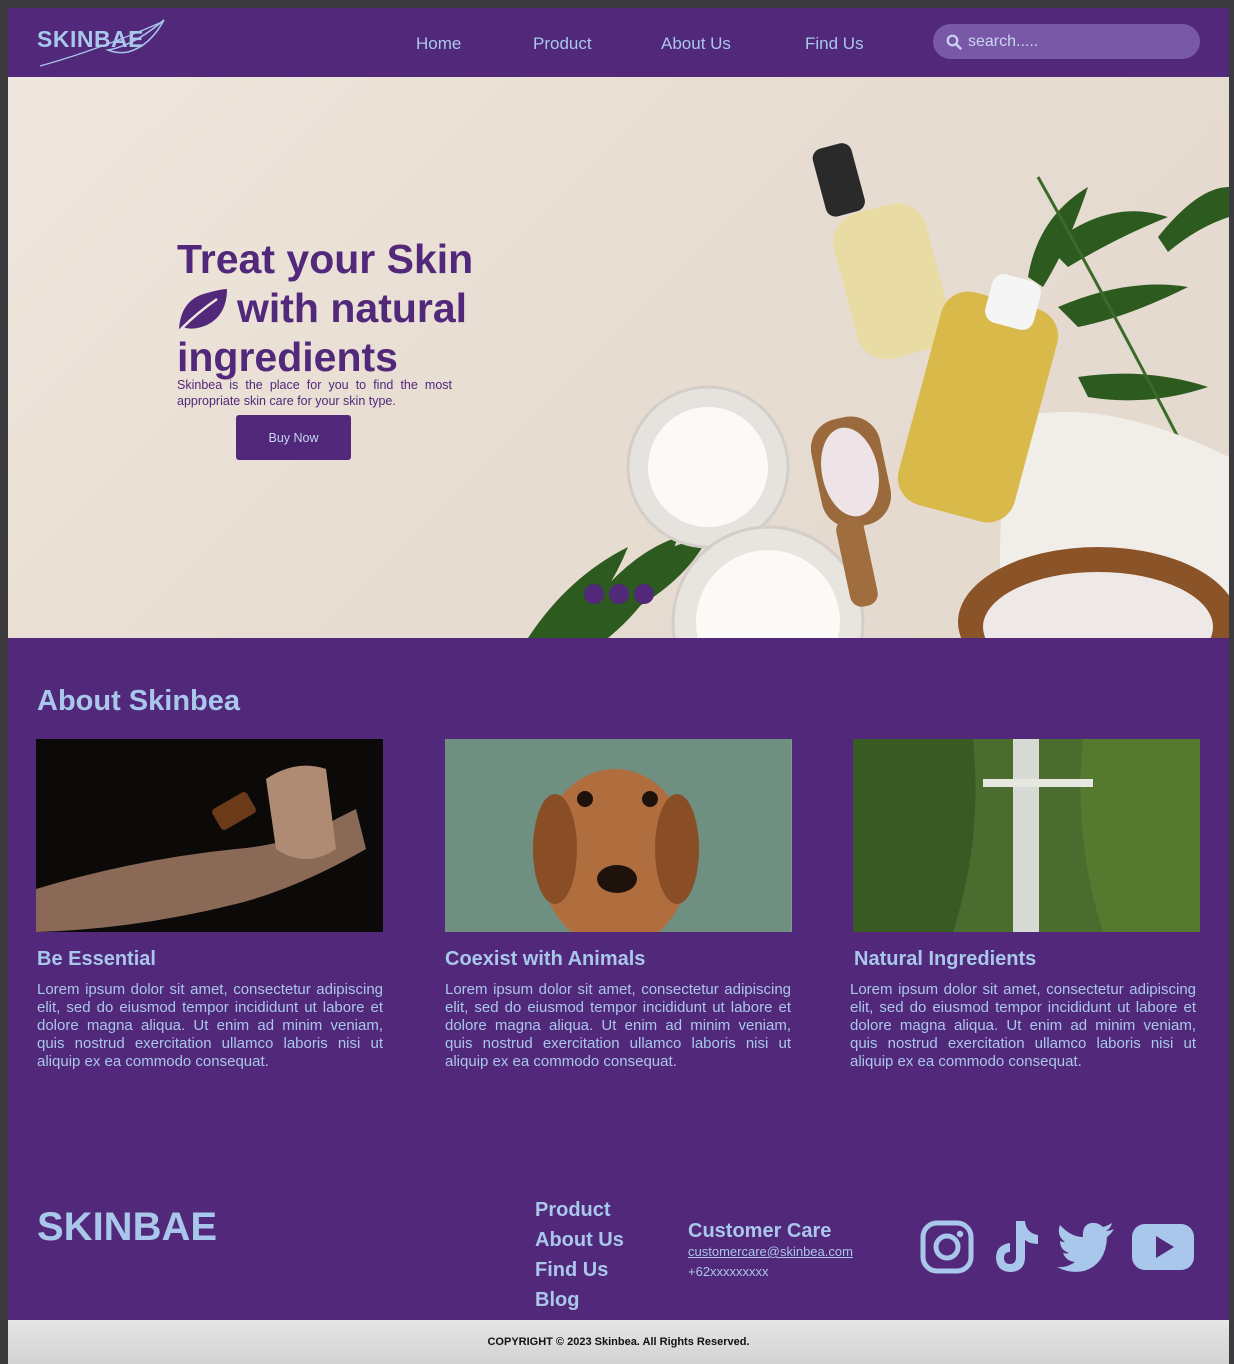 The image size is (1234, 1364). I want to click on leaf-icon, so click(203, 309).